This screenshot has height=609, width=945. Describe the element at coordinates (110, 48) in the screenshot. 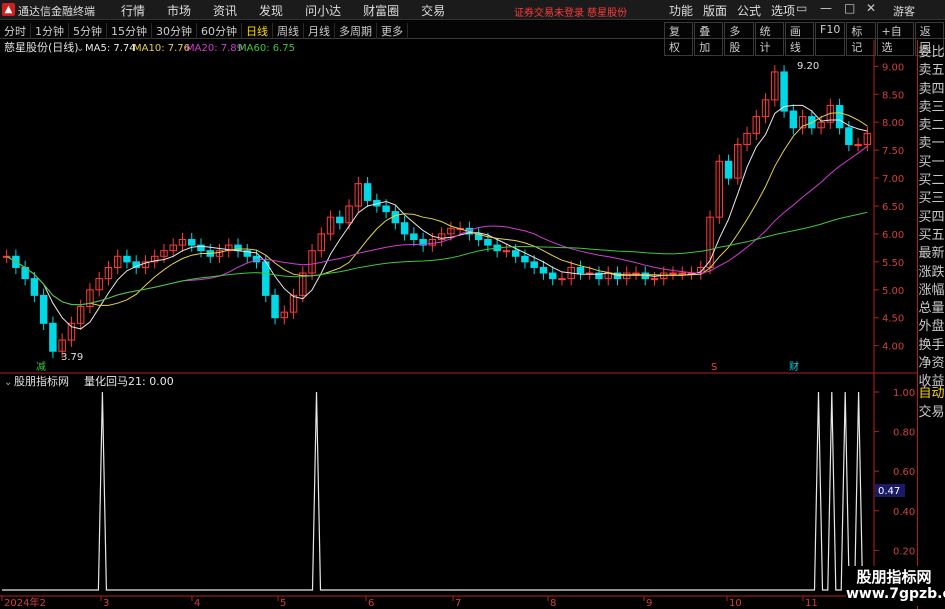

I see `ma5-legend: MA5: 7.74` at that location.